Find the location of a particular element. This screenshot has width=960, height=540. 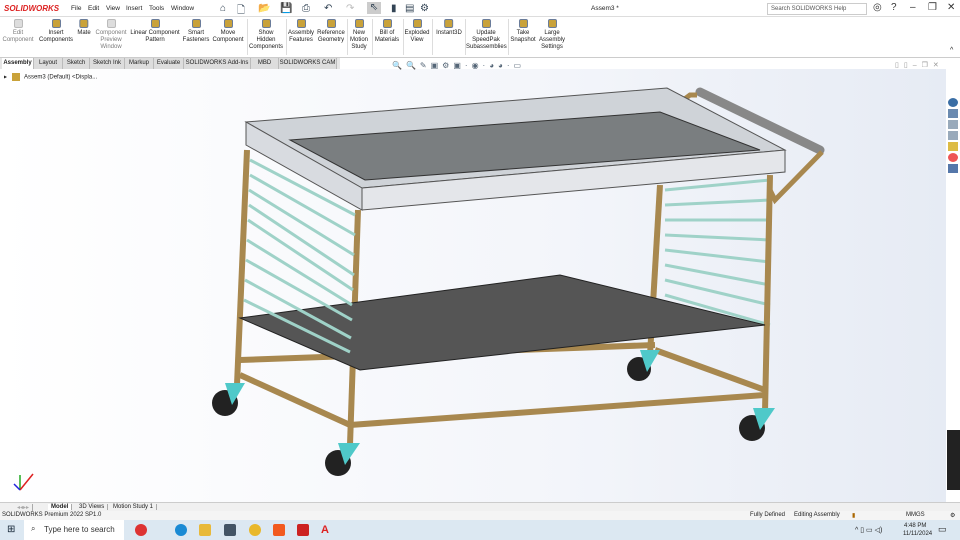

menu-insert: Insert is located at coordinates (134, 8).